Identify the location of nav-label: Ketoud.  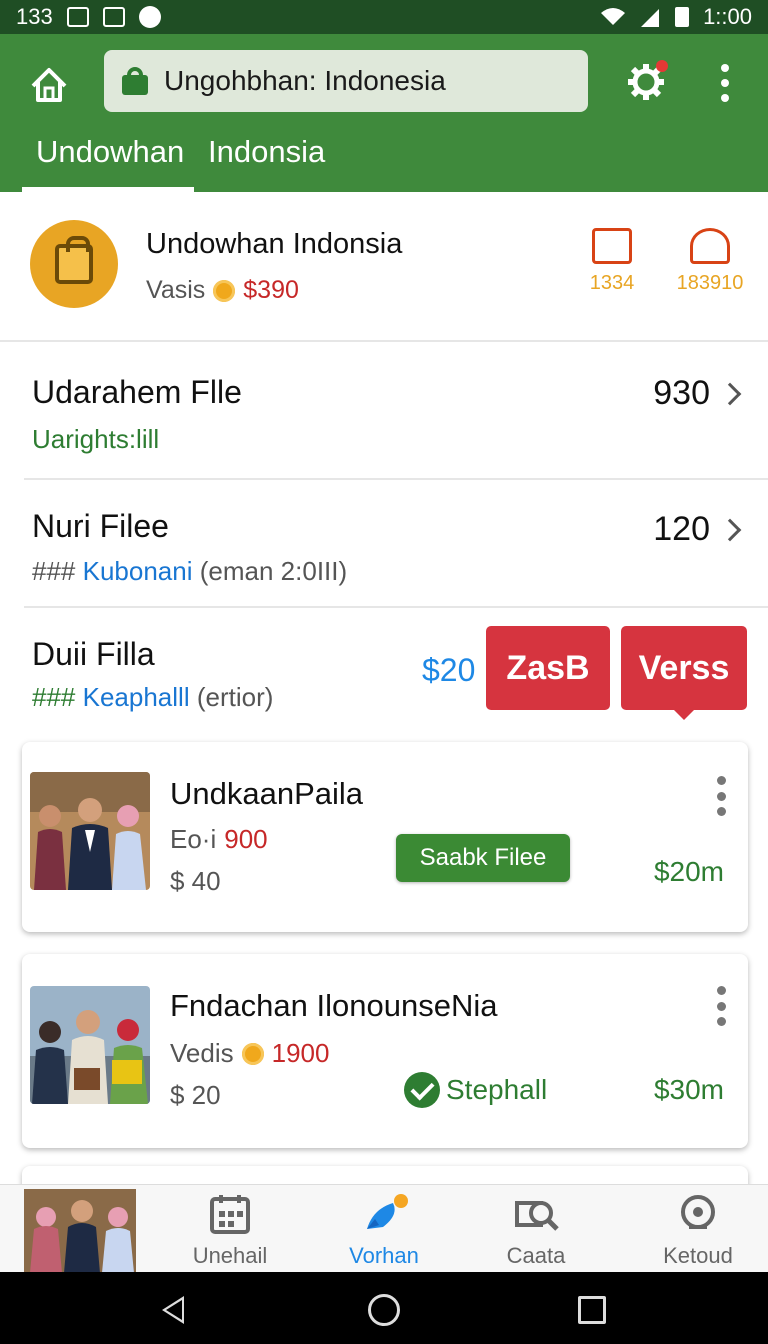
(698, 1255).